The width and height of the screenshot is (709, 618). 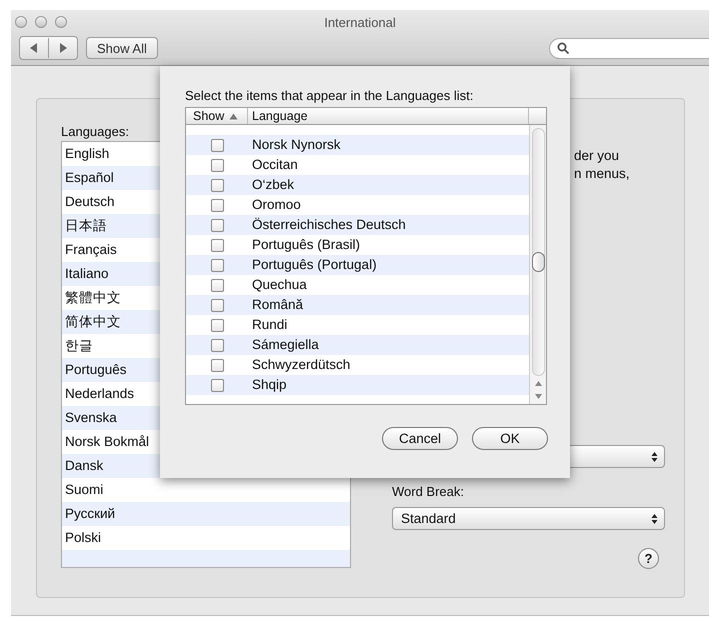 I want to click on window-title: International, so click(x=360, y=22).